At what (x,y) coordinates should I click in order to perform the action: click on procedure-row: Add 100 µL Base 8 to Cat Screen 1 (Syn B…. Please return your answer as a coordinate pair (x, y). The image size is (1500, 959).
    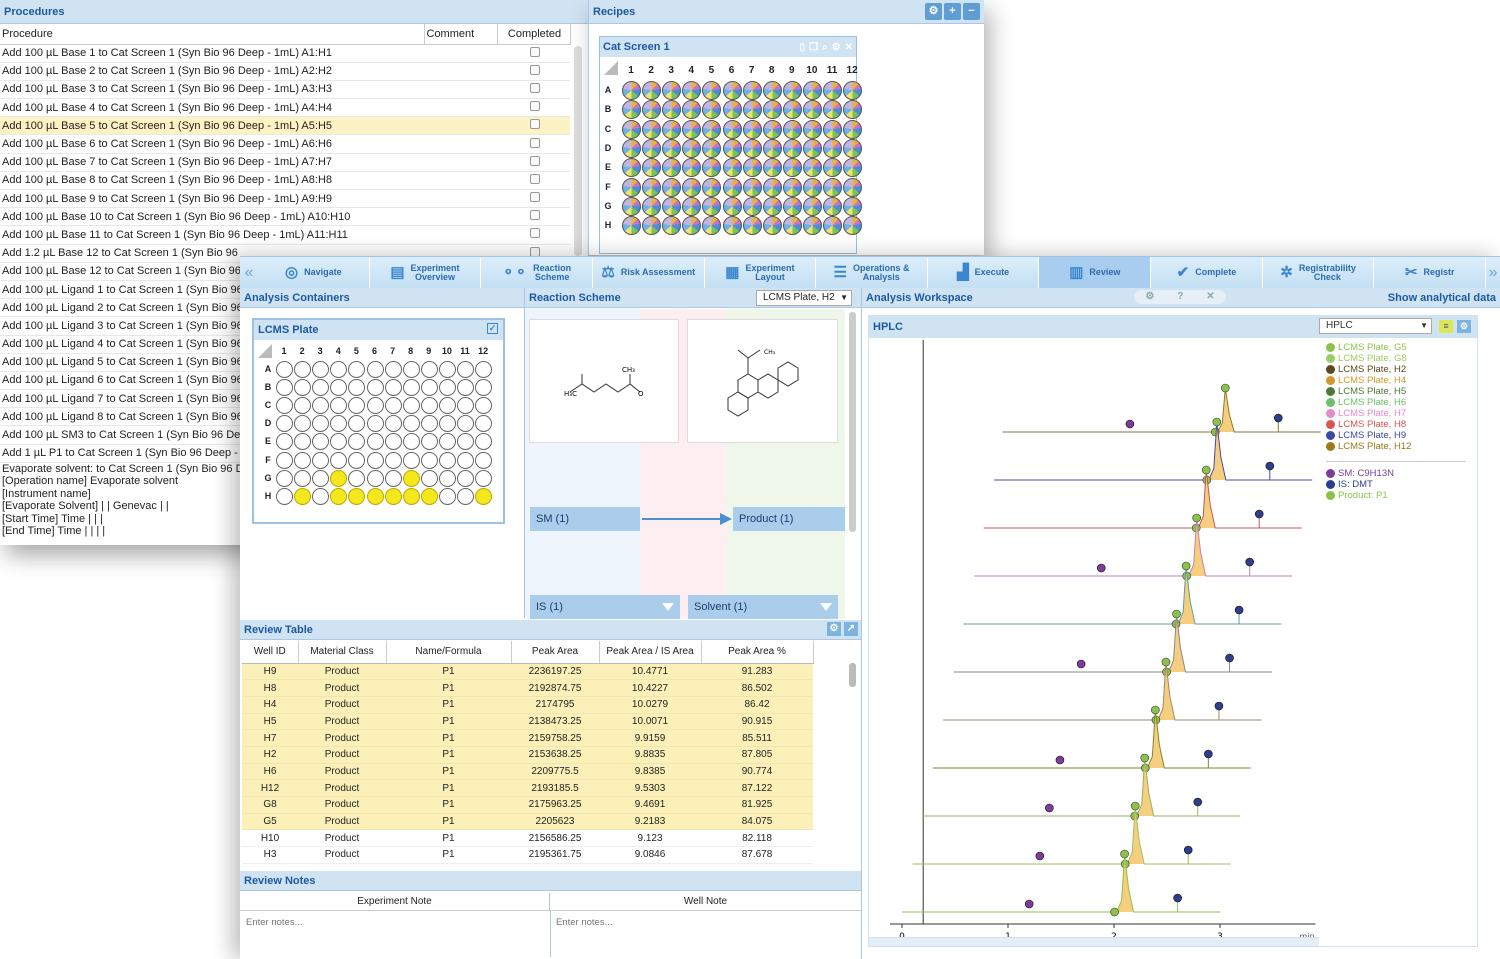
    Looking at the image, I should click on (285, 181).